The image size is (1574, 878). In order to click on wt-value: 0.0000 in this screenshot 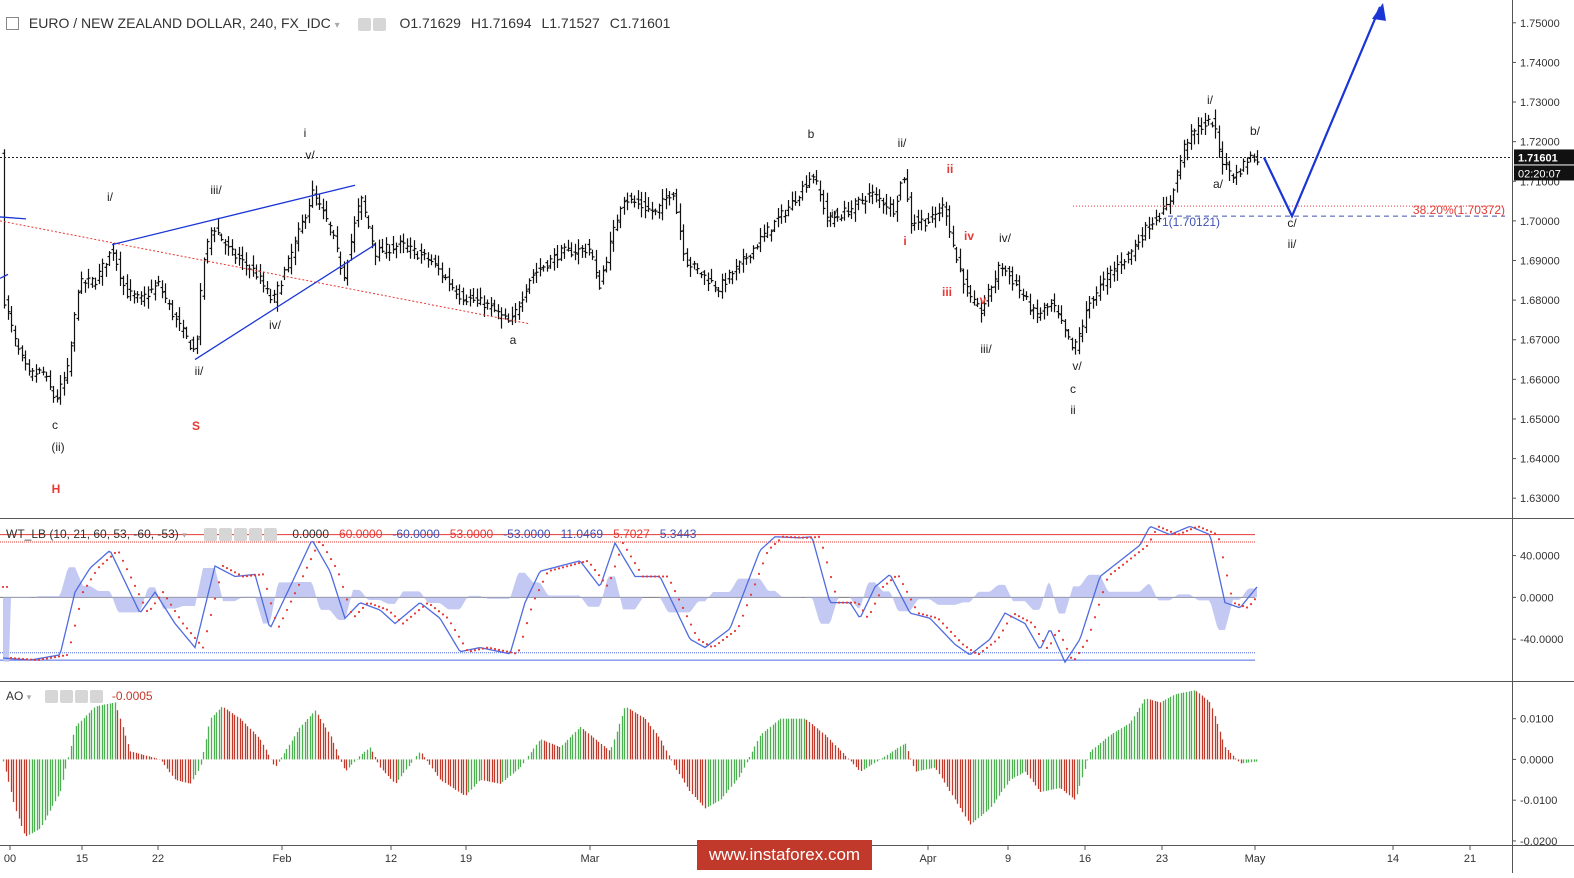, I will do `click(311, 534)`.